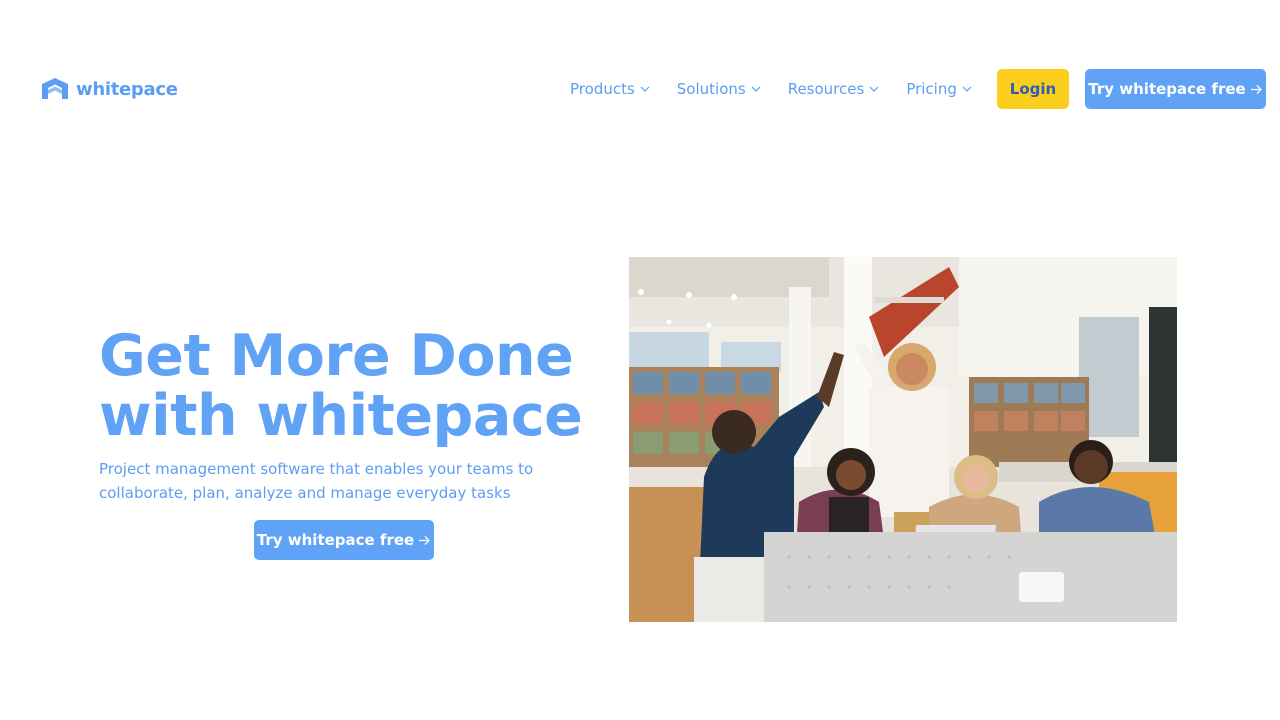  Describe the element at coordinates (931, 89) in the screenshot. I see `nav-item-label: Pricing` at that location.